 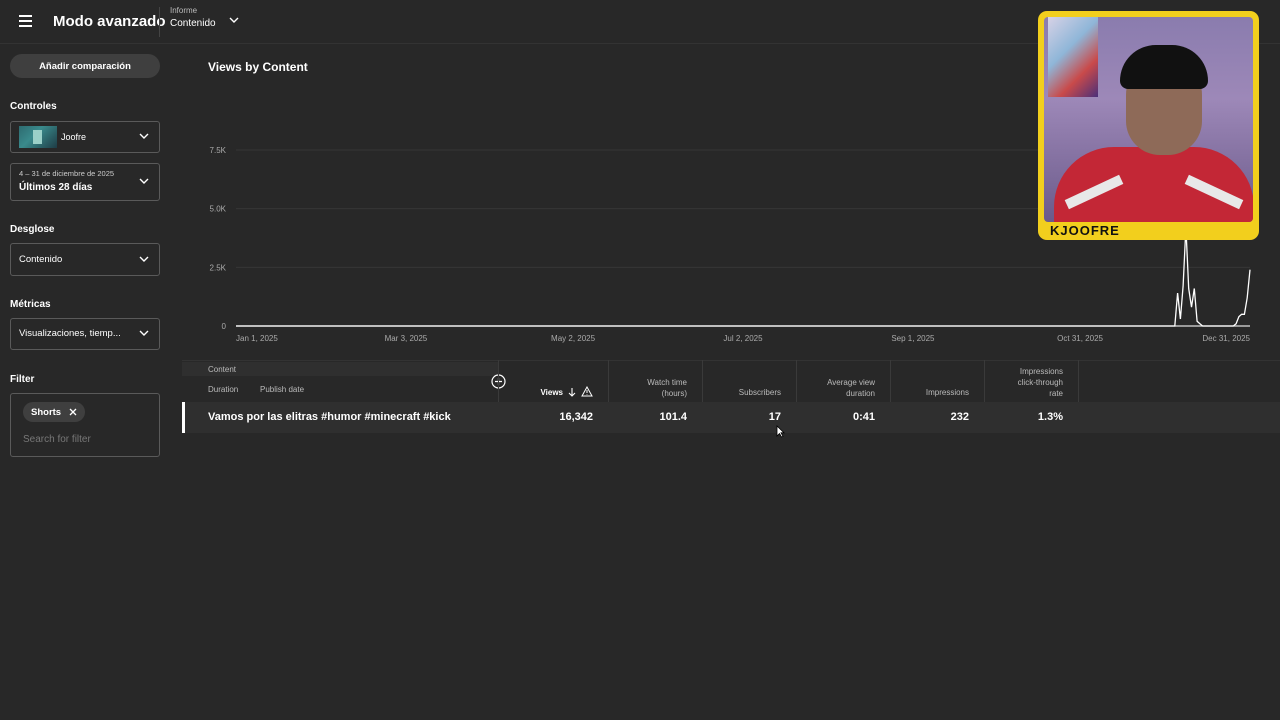 What do you see at coordinates (1153, 184) in the screenshot?
I see `person-jacket` at bounding box center [1153, 184].